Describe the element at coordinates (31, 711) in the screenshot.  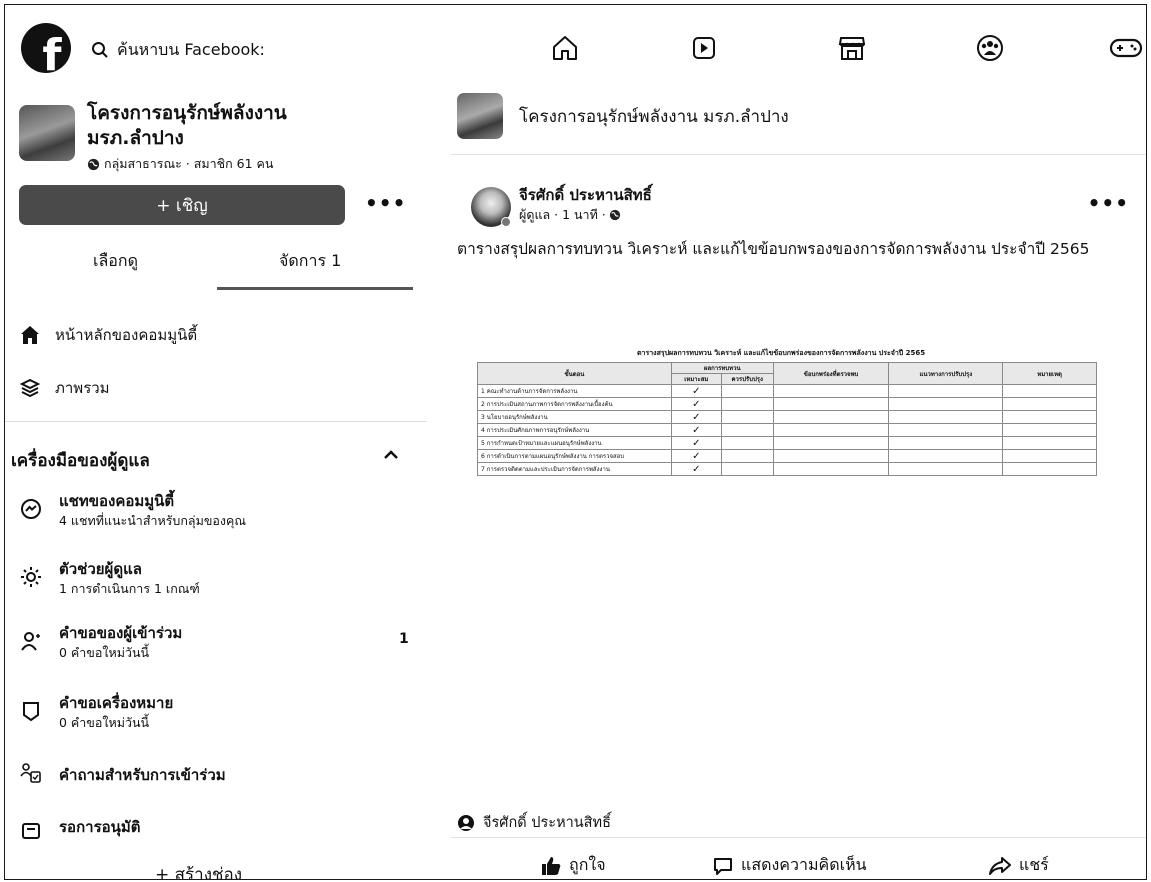
I see `badge-request-icon` at that location.